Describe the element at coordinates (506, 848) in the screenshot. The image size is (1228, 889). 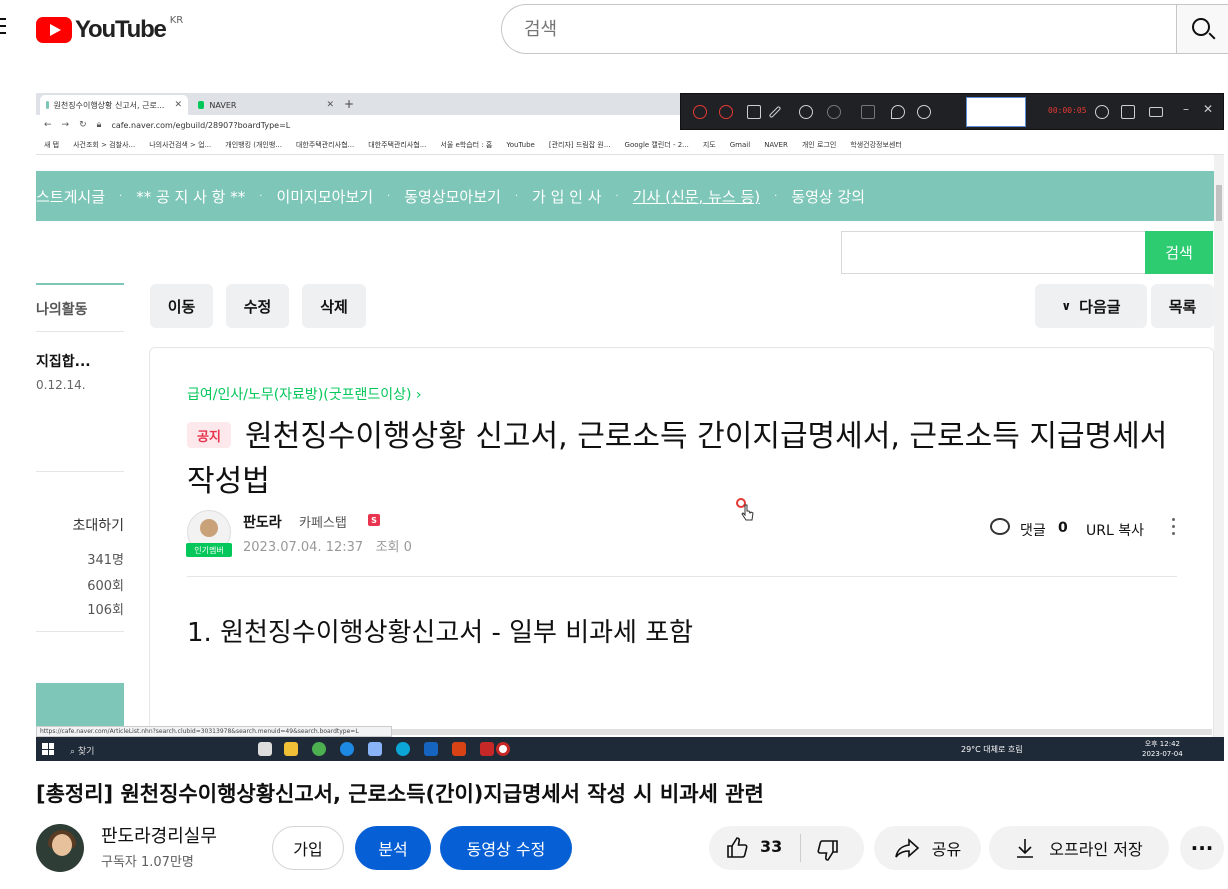
I see `edit-video-button: 동영상 수정` at that location.